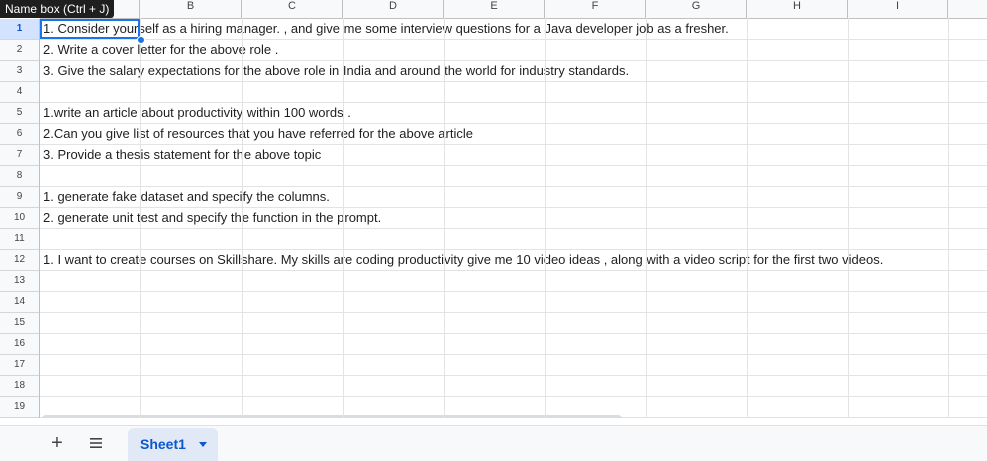 The width and height of the screenshot is (987, 461). I want to click on column-header-g: G, so click(696, 9).